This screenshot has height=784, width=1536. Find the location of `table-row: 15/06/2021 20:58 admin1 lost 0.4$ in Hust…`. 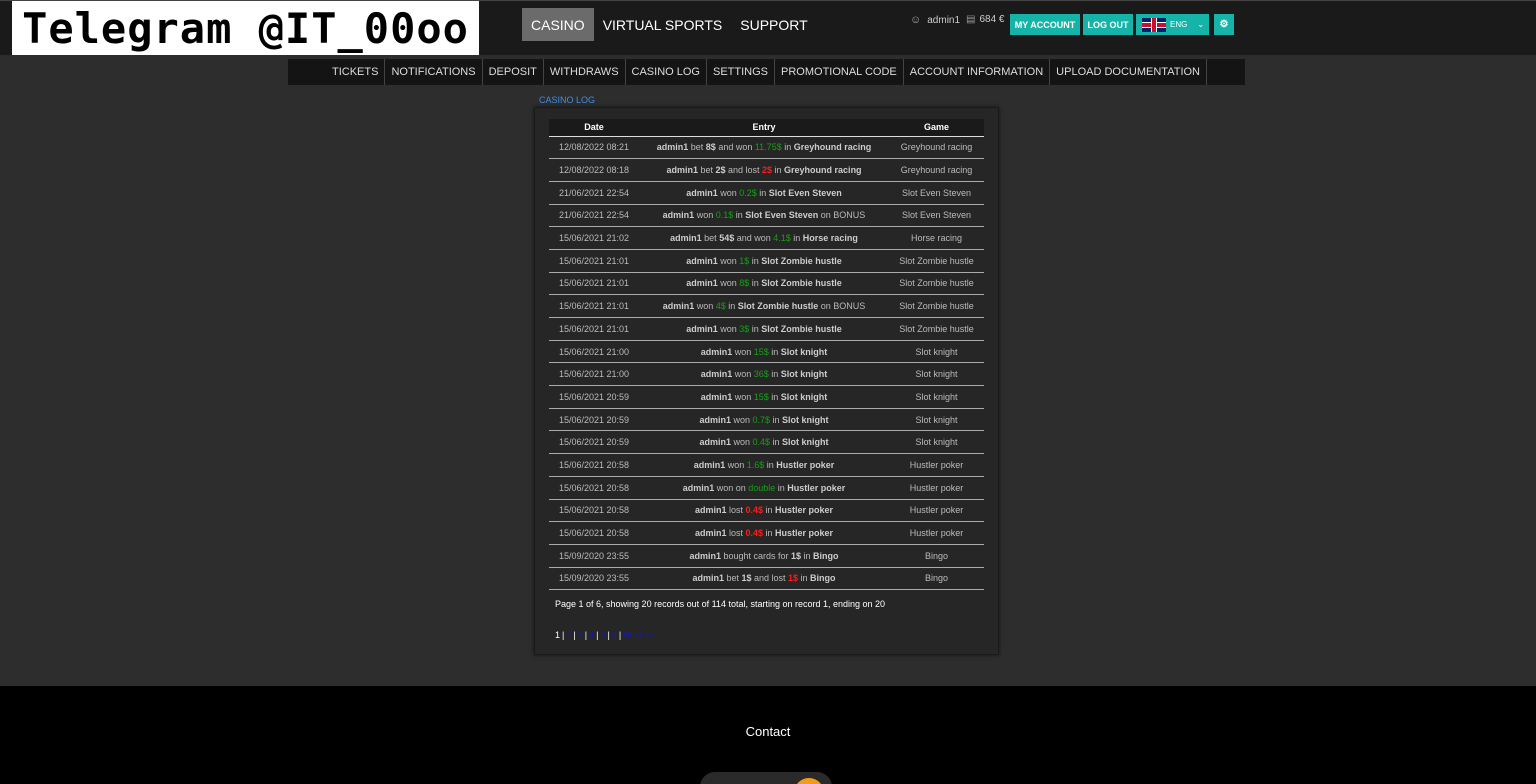

table-row: 15/06/2021 20:58 admin1 lost 0.4$ in Hust… is located at coordinates (766, 511).